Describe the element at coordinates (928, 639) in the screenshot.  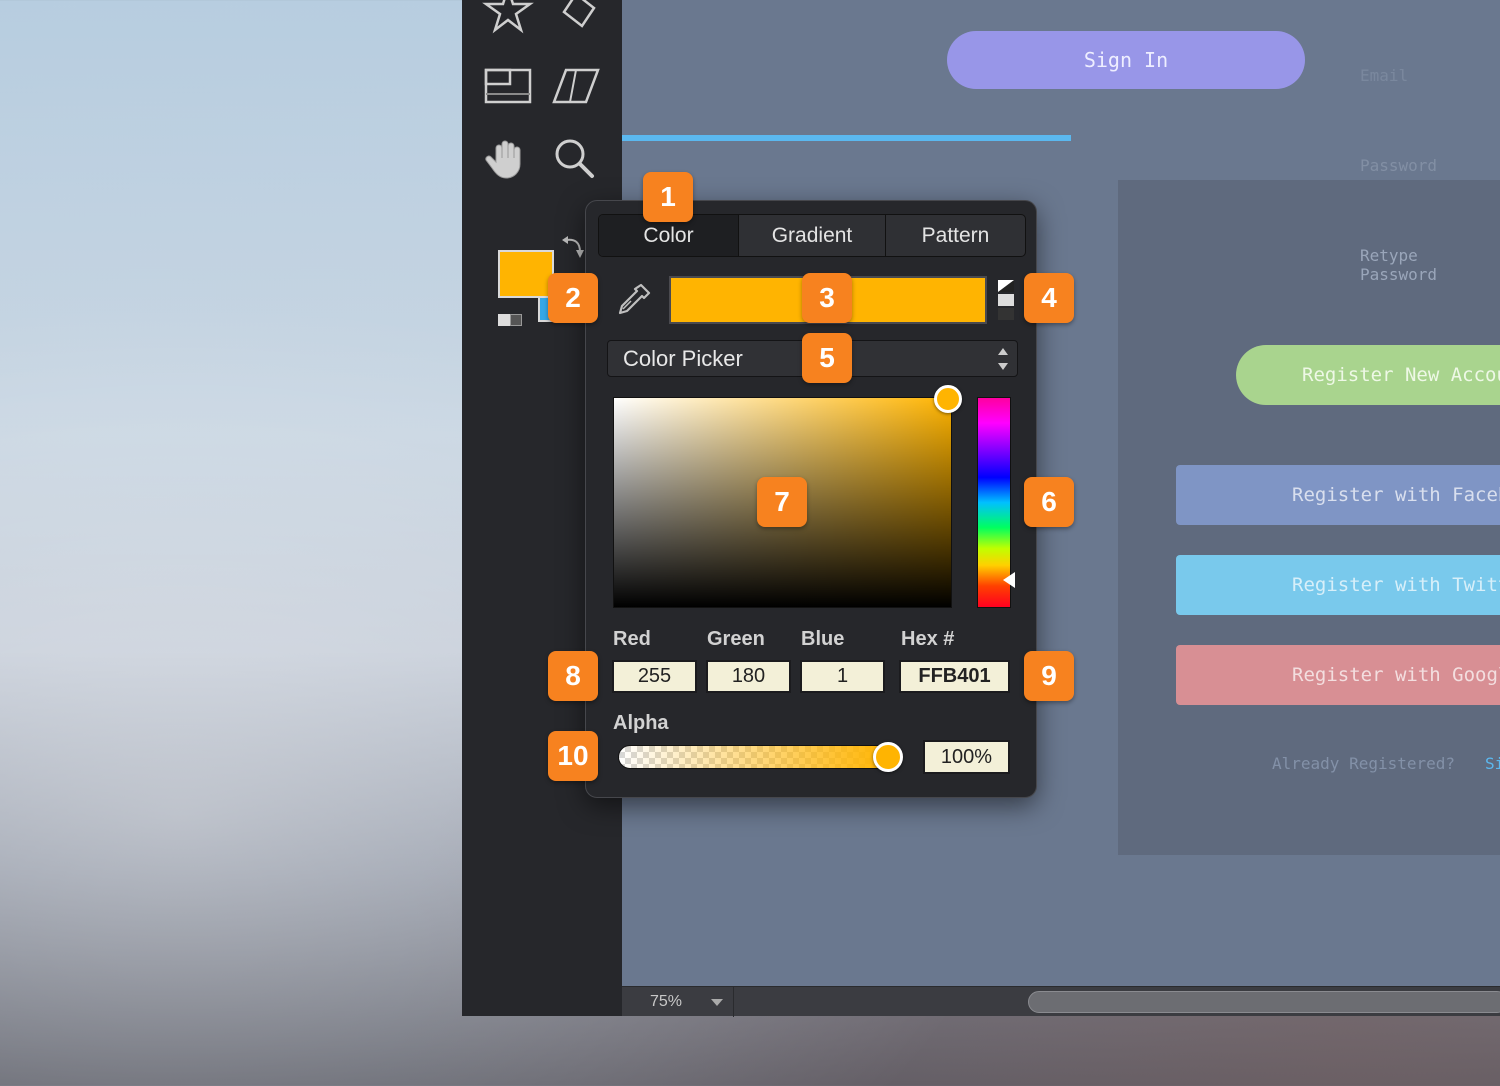
I see `hex-label: Hex #` at that location.